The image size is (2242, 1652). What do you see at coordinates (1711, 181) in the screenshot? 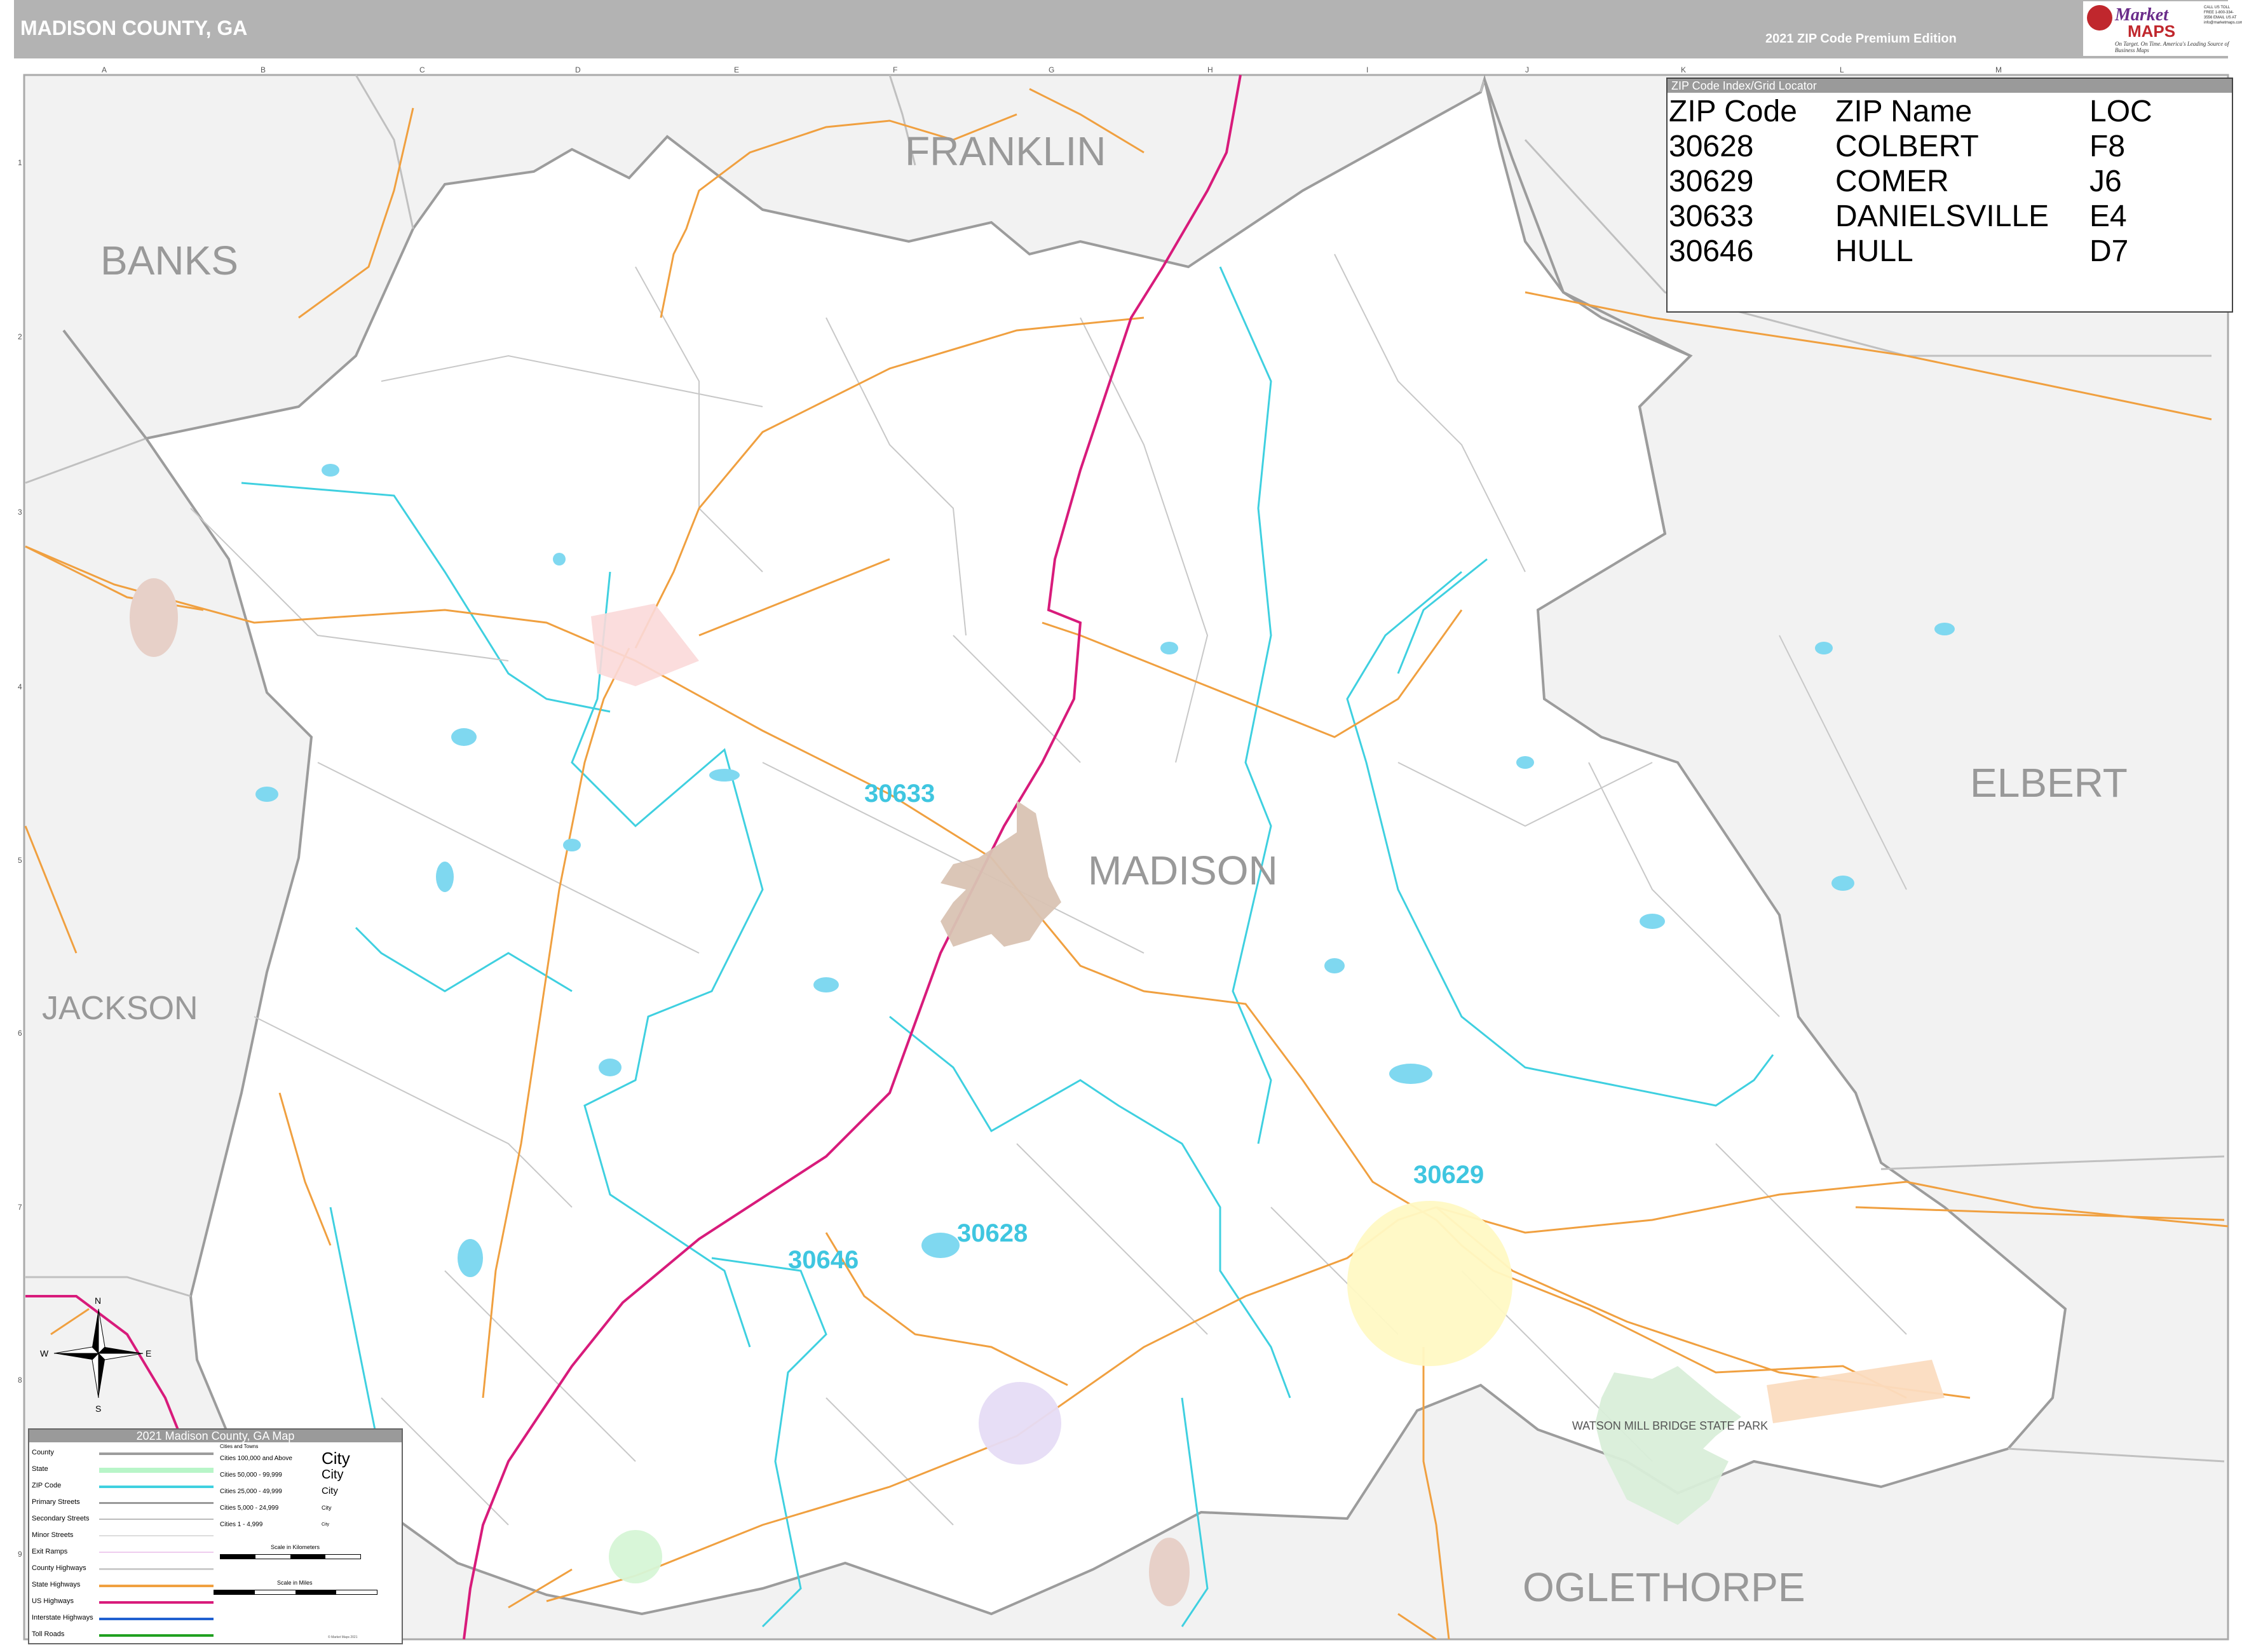
I see `zip-code-cell: 30629` at bounding box center [1711, 181].